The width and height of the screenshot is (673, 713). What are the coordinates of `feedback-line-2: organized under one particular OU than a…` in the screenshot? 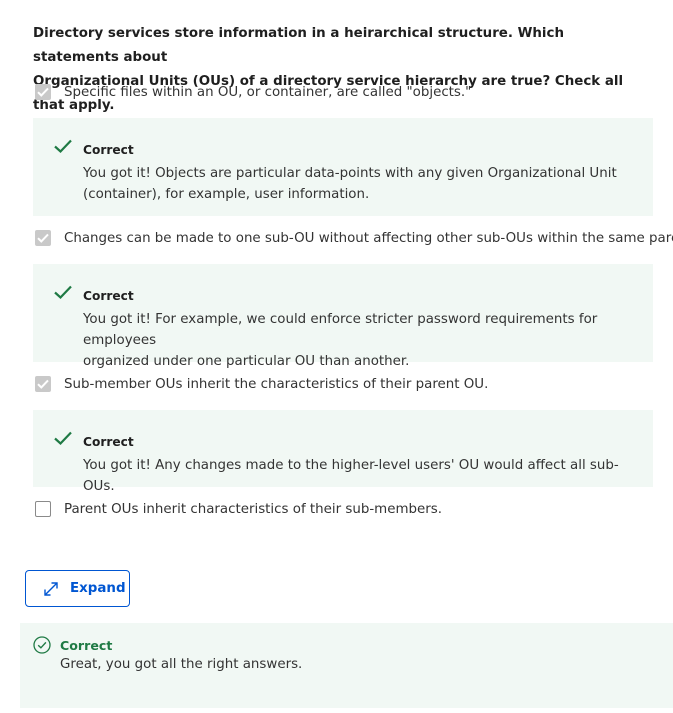 It's located at (246, 361).